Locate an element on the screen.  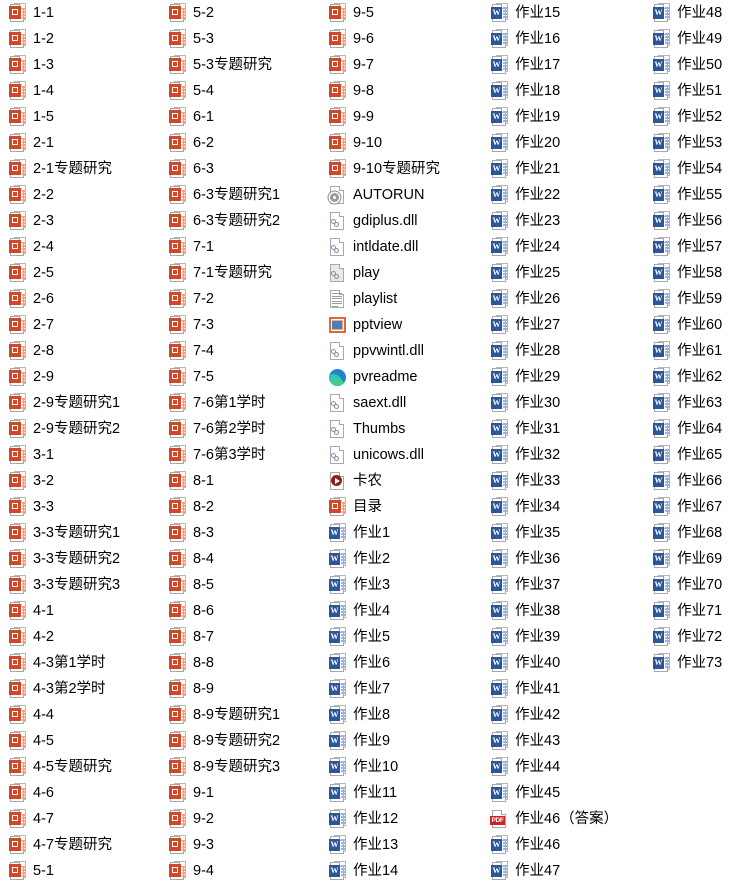
file-item: 1-5 is located at coordinates (80, 117).